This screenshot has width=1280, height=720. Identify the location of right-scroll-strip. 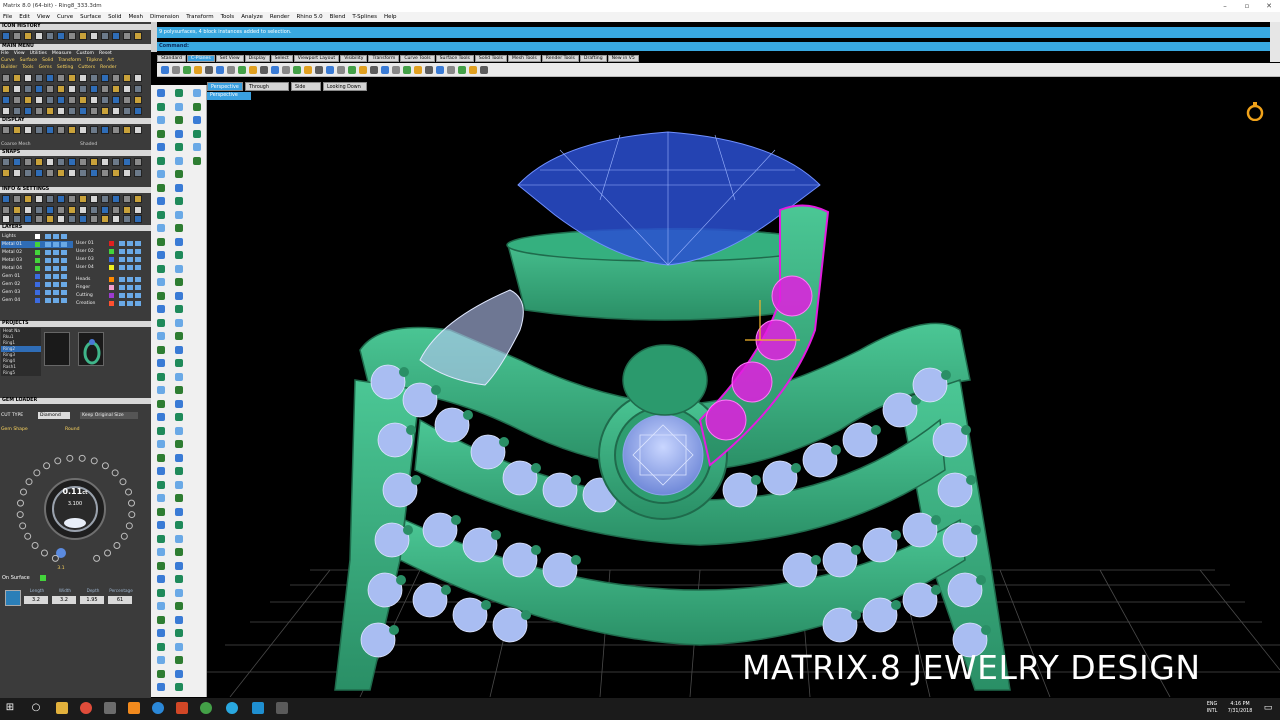
(1275, 42).